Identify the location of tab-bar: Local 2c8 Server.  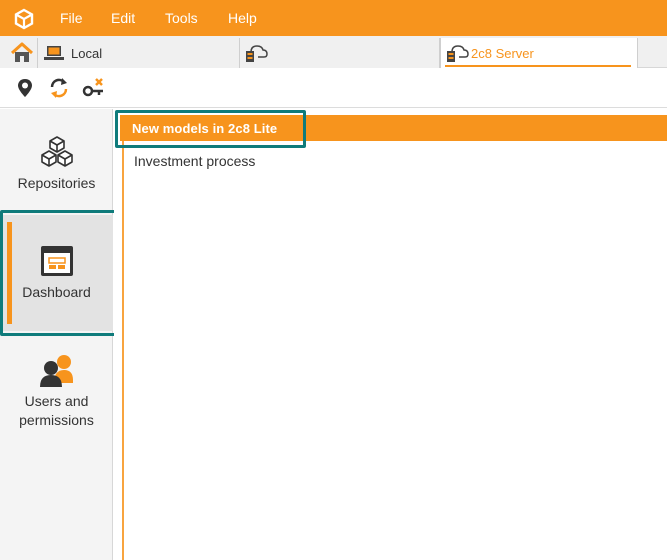
(333, 52).